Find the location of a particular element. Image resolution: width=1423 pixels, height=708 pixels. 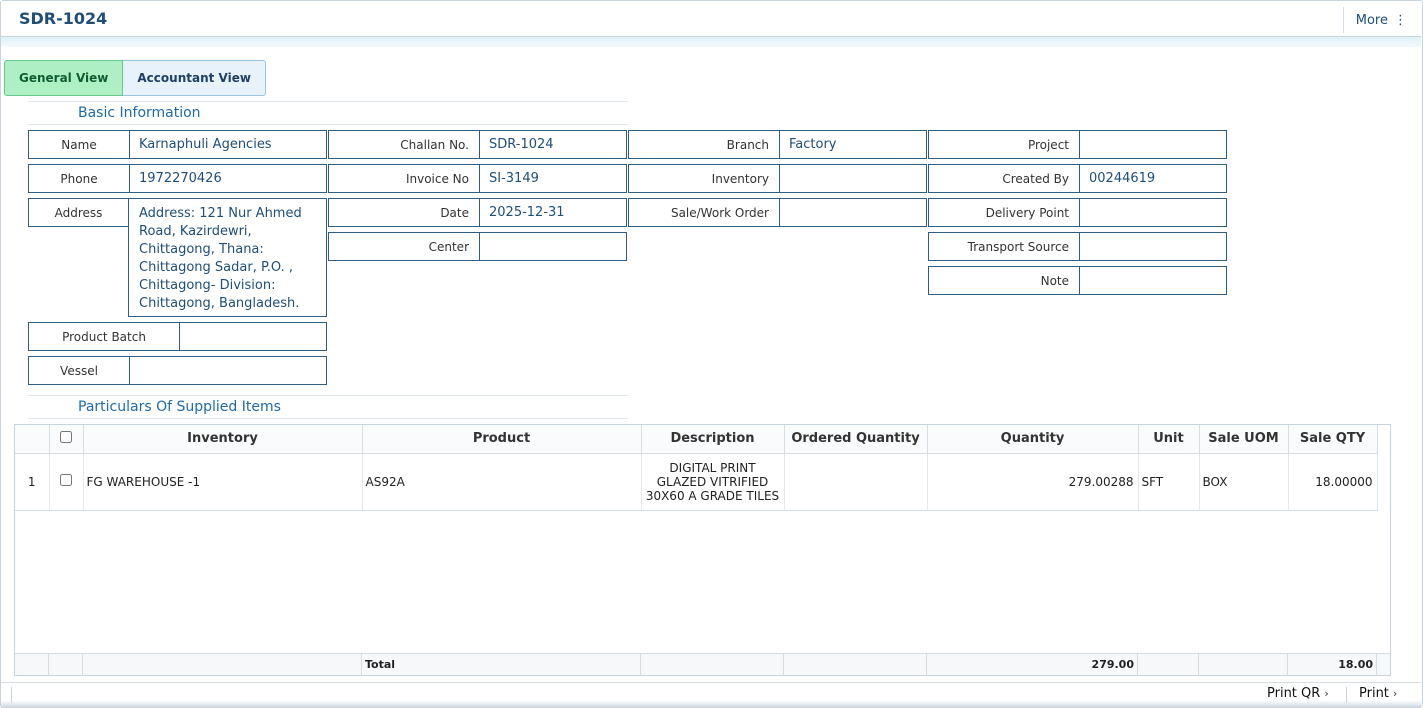

field-inventory-label: Inventory is located at coordinates (704, 178).